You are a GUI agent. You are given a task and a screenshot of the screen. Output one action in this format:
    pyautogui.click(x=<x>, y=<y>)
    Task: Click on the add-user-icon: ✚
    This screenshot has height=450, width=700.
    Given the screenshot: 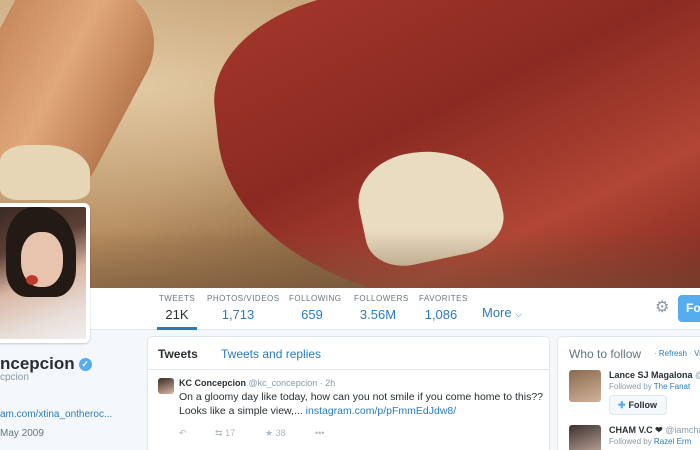 What is the action you would take?
    pyautogui.click(x=622, y=405)
    